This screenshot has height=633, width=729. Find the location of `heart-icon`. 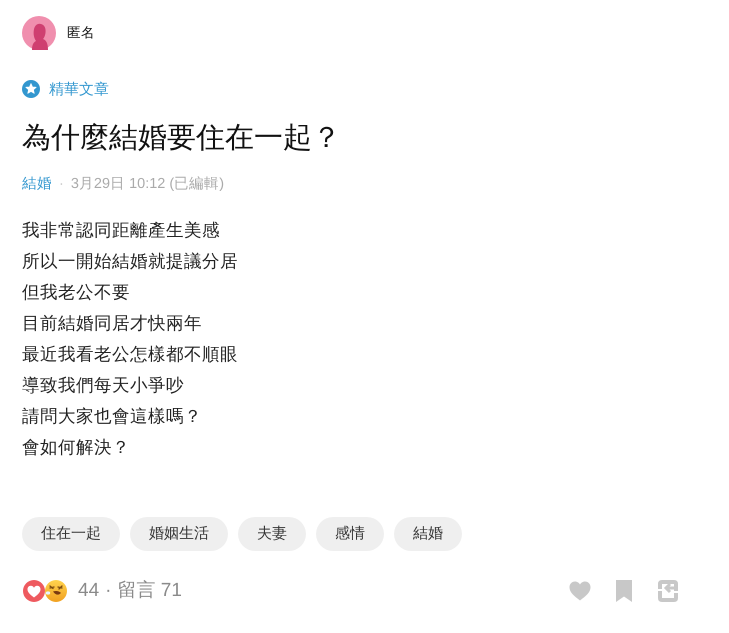

heart-icon is located at coordinates (580, 591).